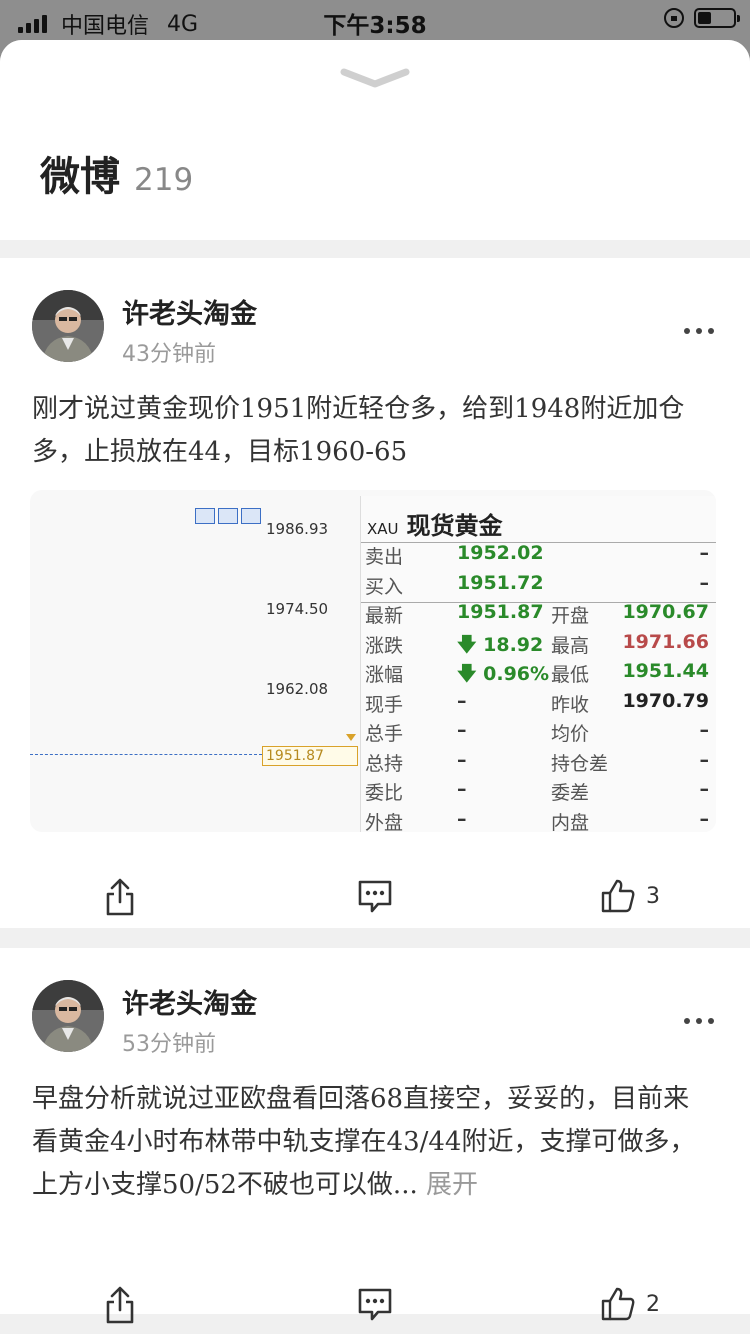 This screenshot has height=1334, width=750. I want to click on like-count: 3, so click(653, 896).